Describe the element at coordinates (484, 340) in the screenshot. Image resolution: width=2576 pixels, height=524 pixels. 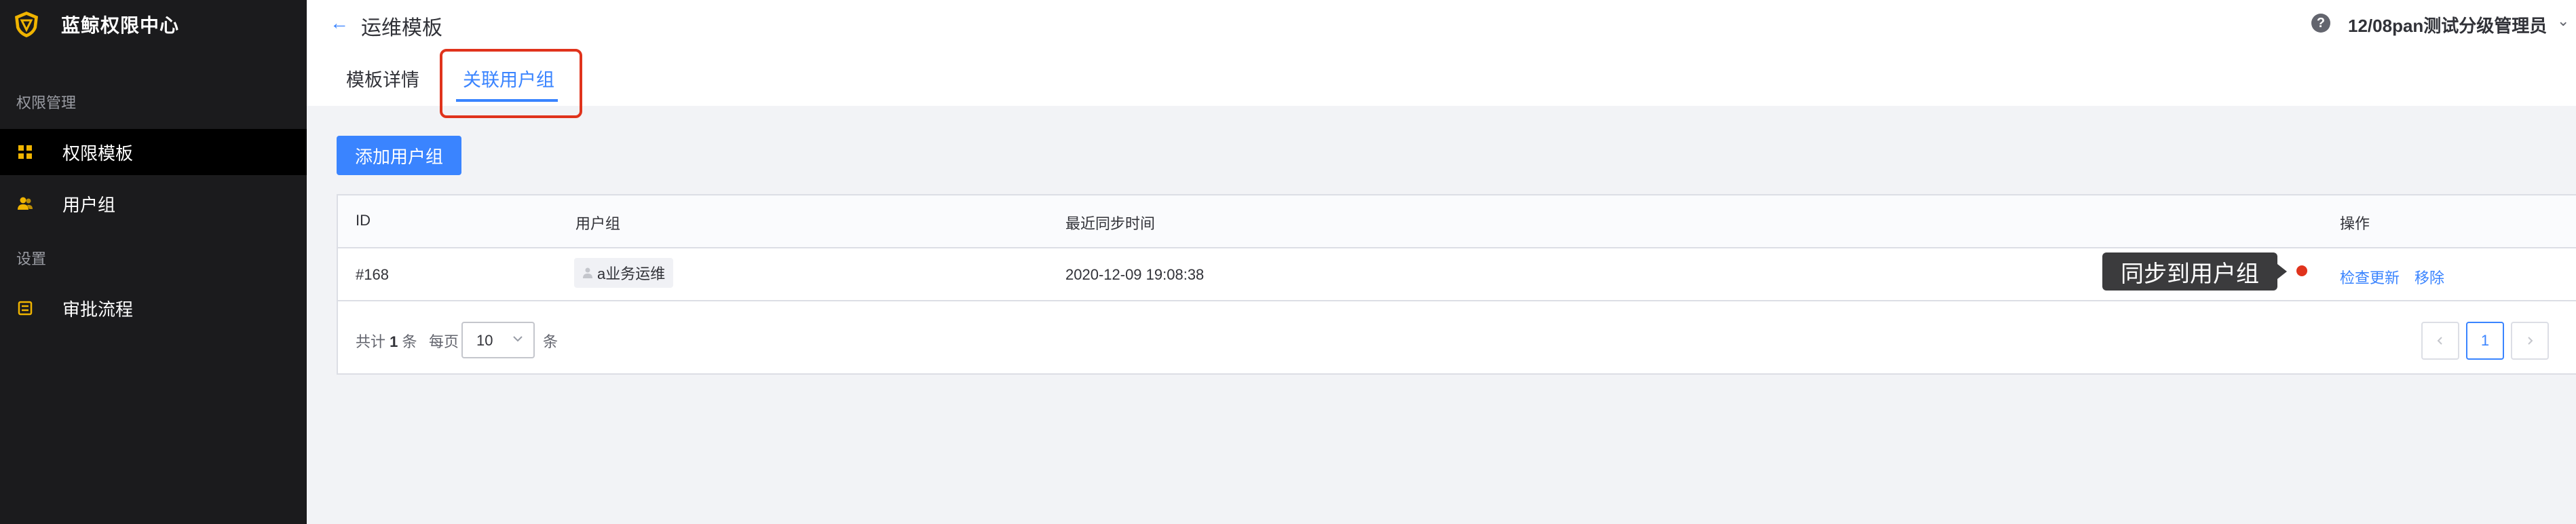
I see `page-size-value: 10` at that location.